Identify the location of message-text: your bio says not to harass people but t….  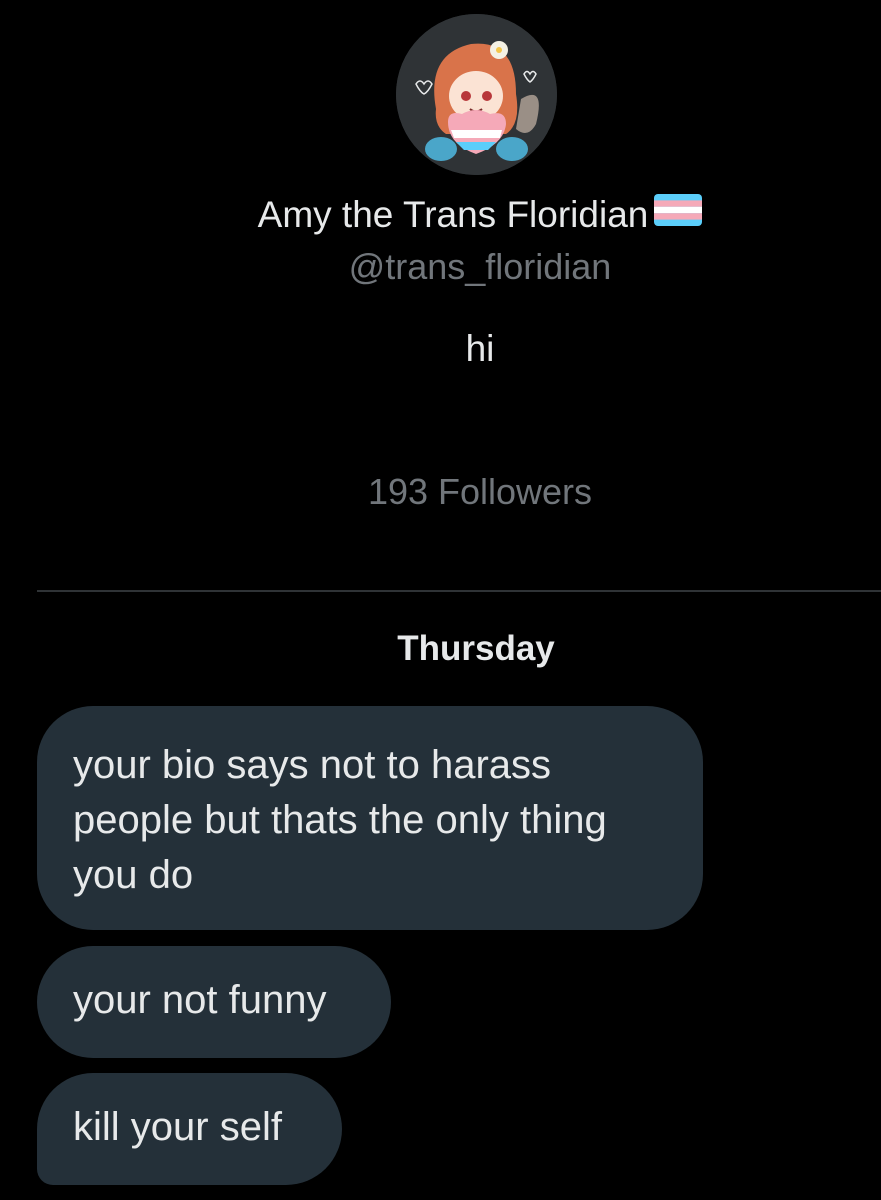
(340, 820).